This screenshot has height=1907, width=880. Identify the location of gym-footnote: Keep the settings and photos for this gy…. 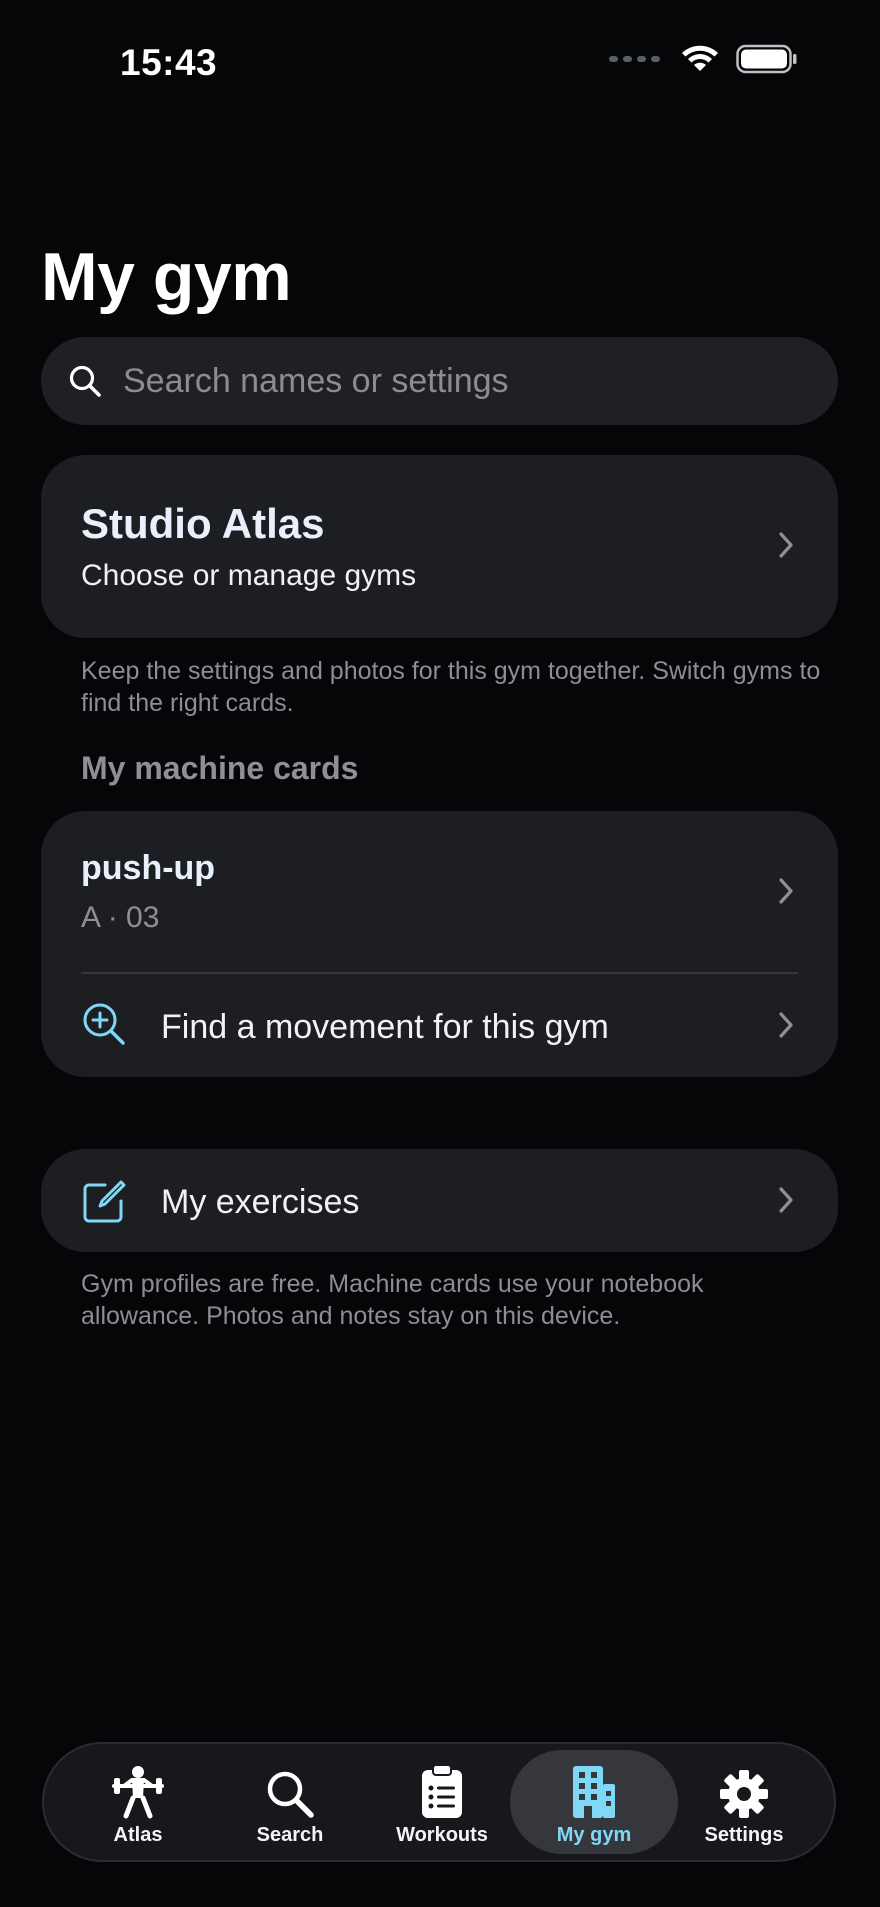
(451, 687).